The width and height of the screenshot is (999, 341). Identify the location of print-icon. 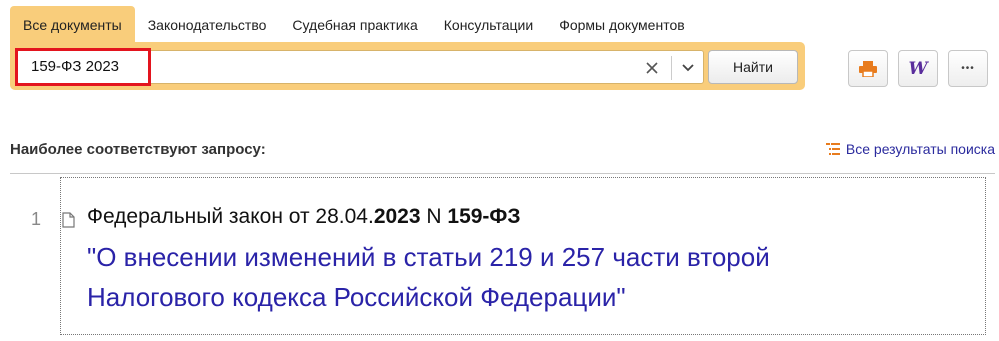
(868, 68).